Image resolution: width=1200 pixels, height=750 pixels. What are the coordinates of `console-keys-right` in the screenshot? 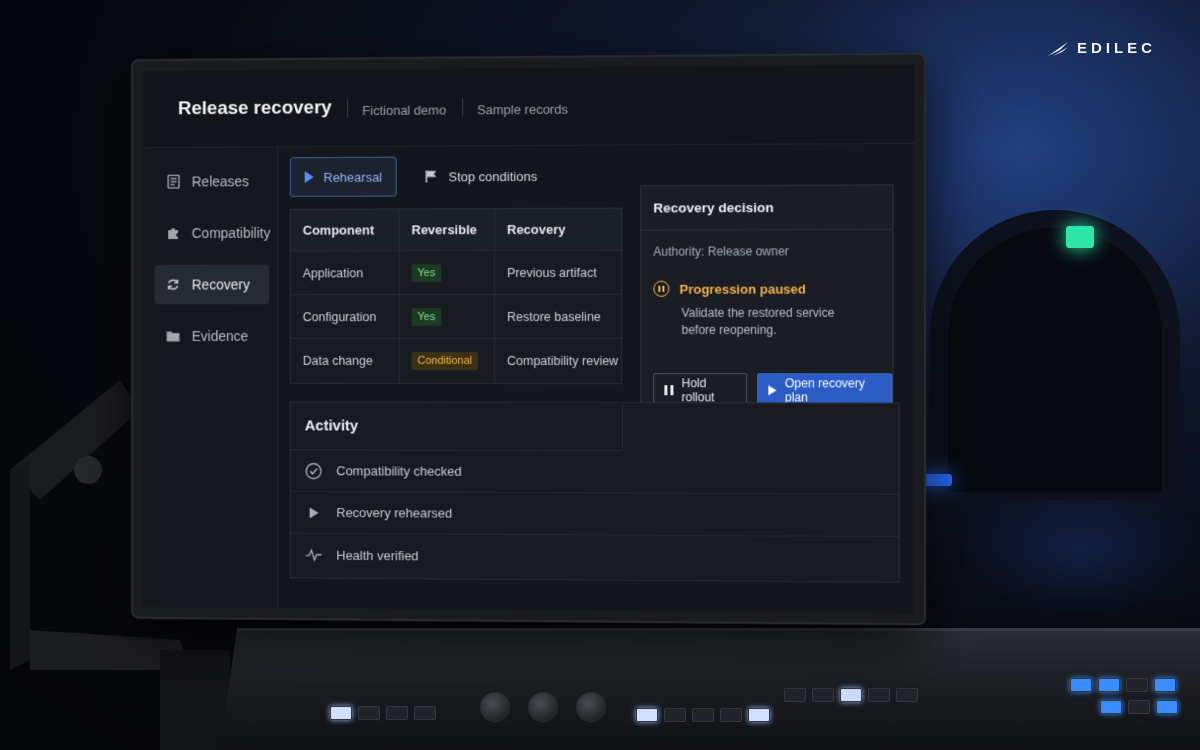 It's located at (851, 695).